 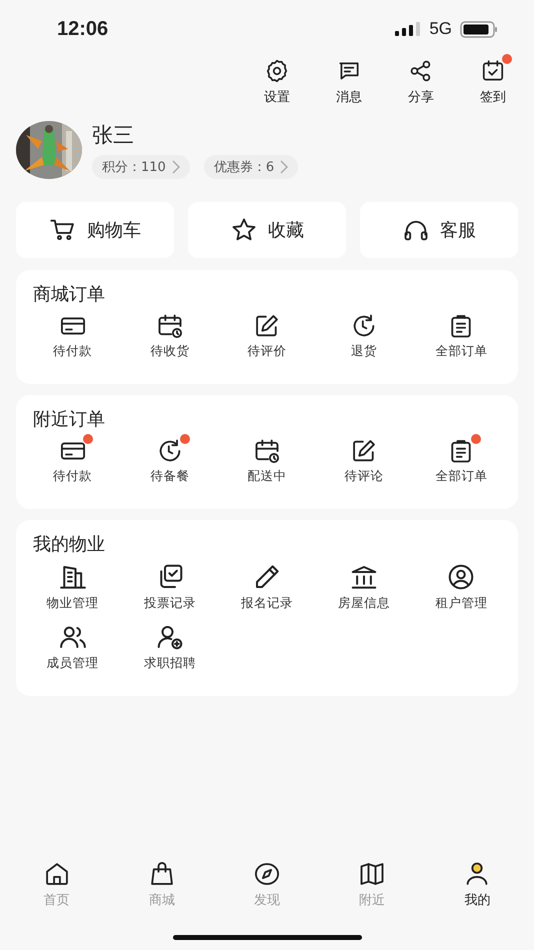 I want to click on section-title: 附近订单, so click(x=69, y=419).